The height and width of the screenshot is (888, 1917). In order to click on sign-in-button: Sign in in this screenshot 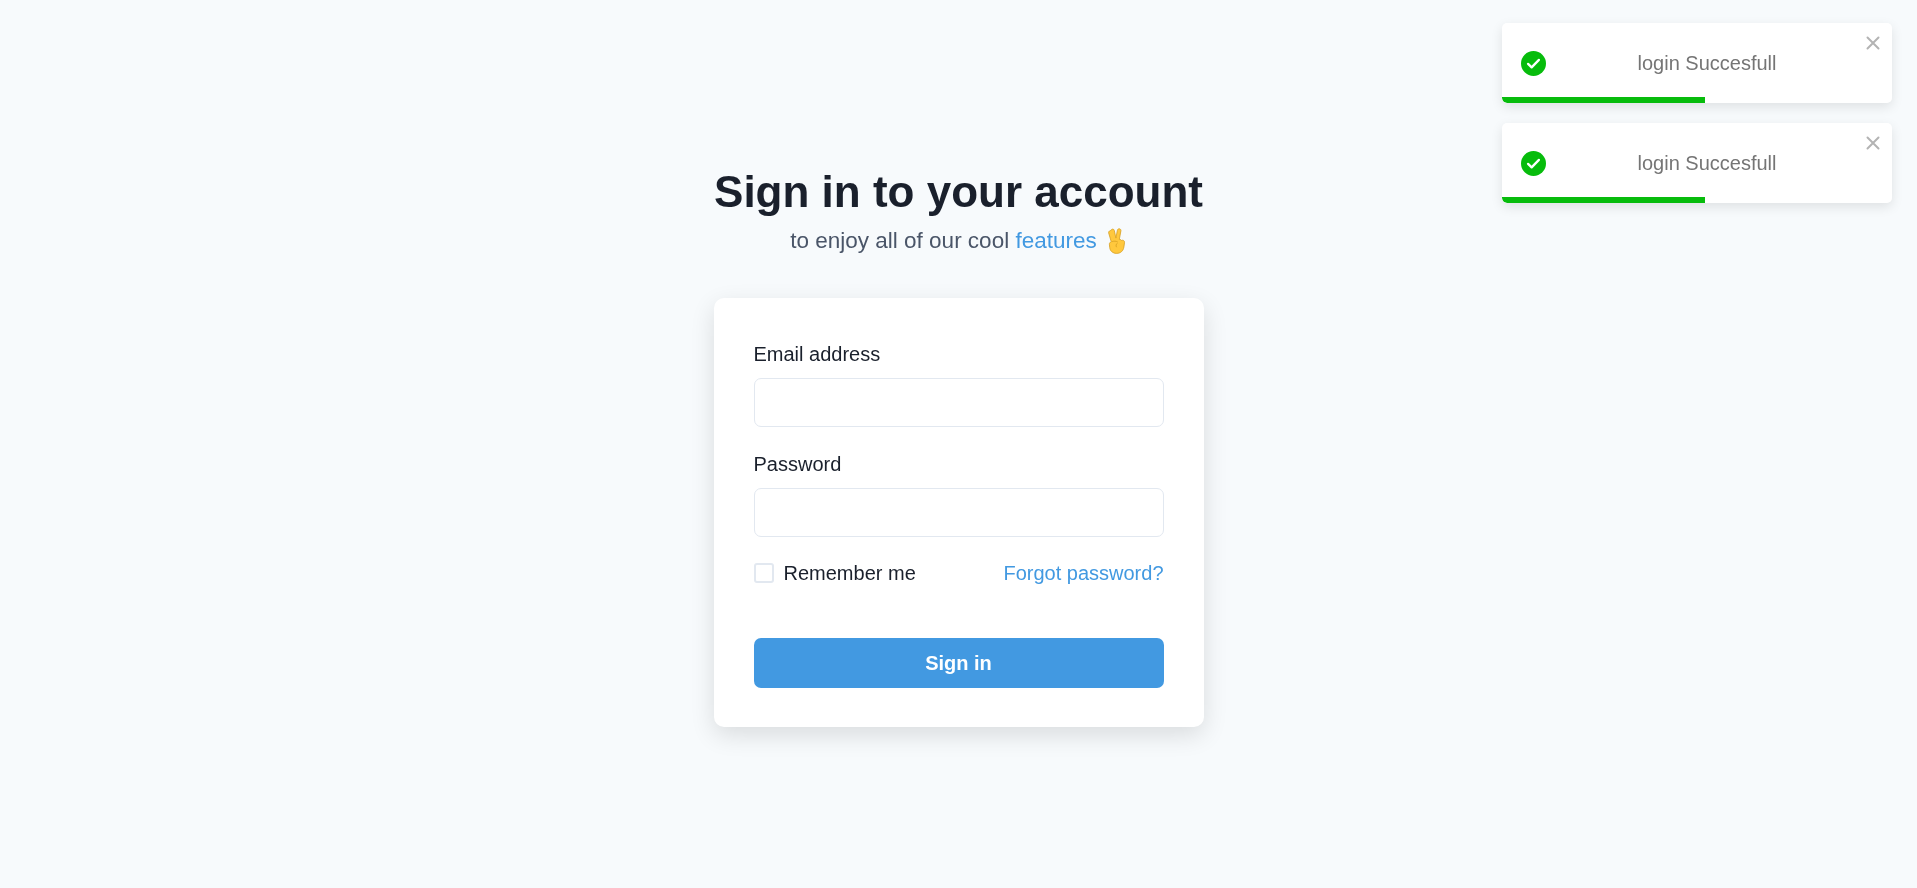, I will do `click(958, 663)`.